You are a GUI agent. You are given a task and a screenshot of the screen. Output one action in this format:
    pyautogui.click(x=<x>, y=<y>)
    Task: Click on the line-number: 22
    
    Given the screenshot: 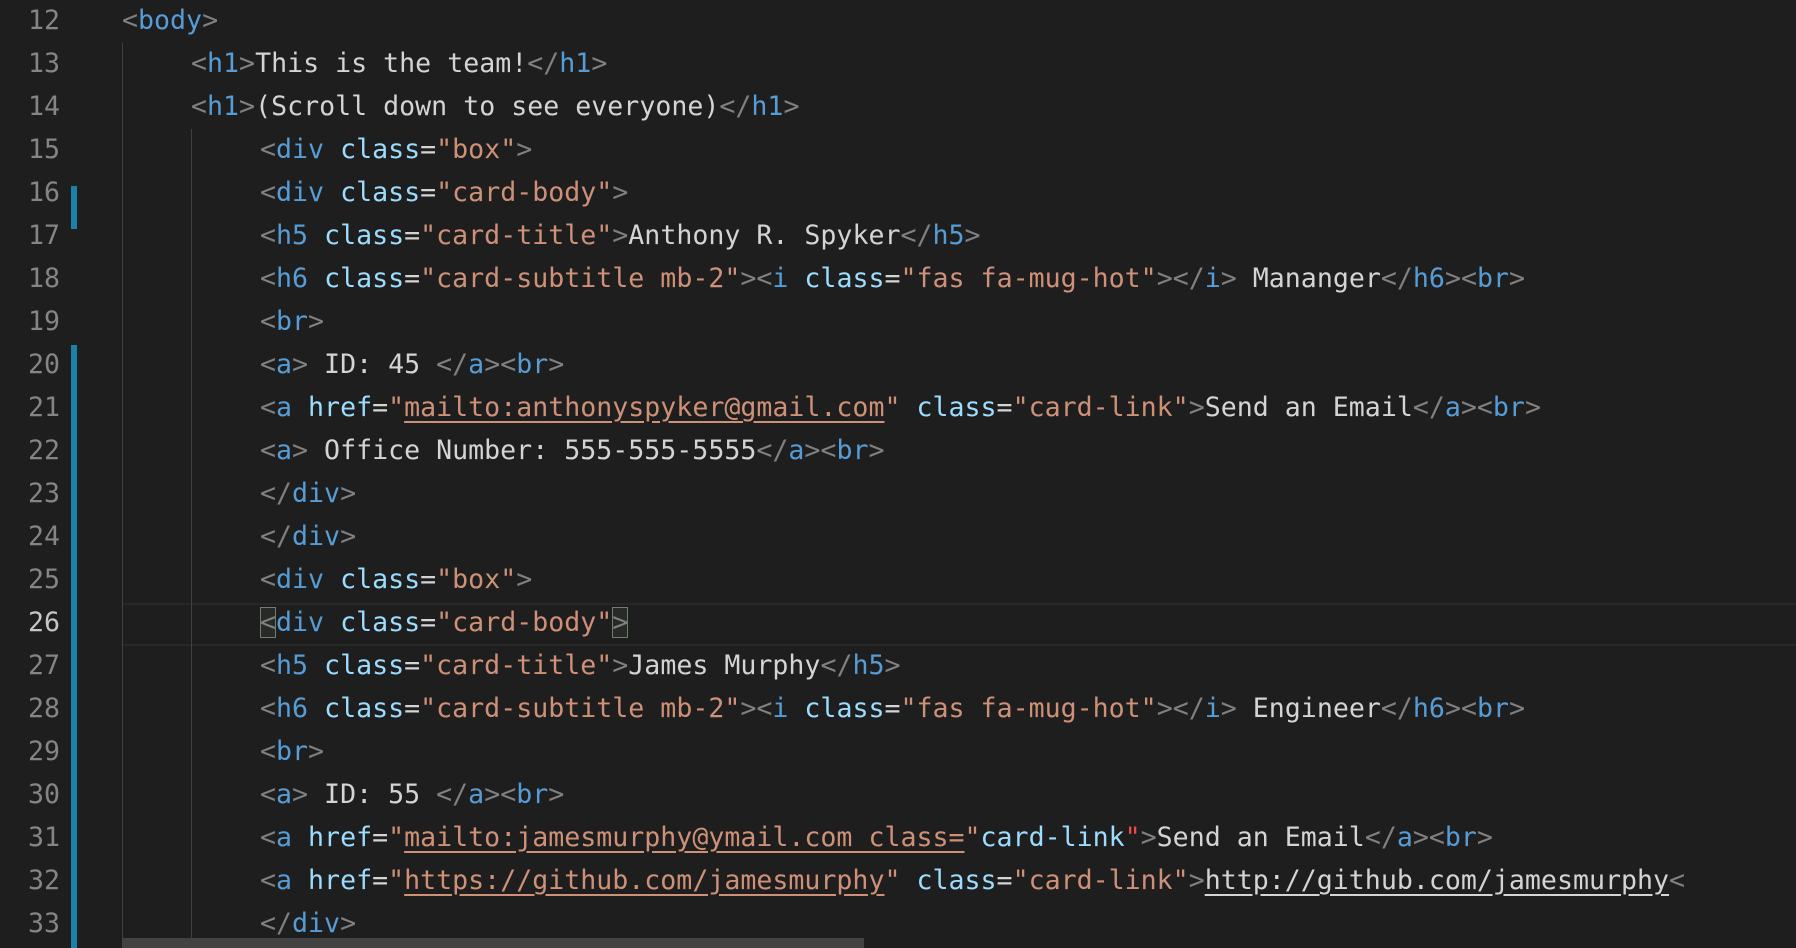 What is the action you would take?
    pyautogui.click(x=30, y=450)
    